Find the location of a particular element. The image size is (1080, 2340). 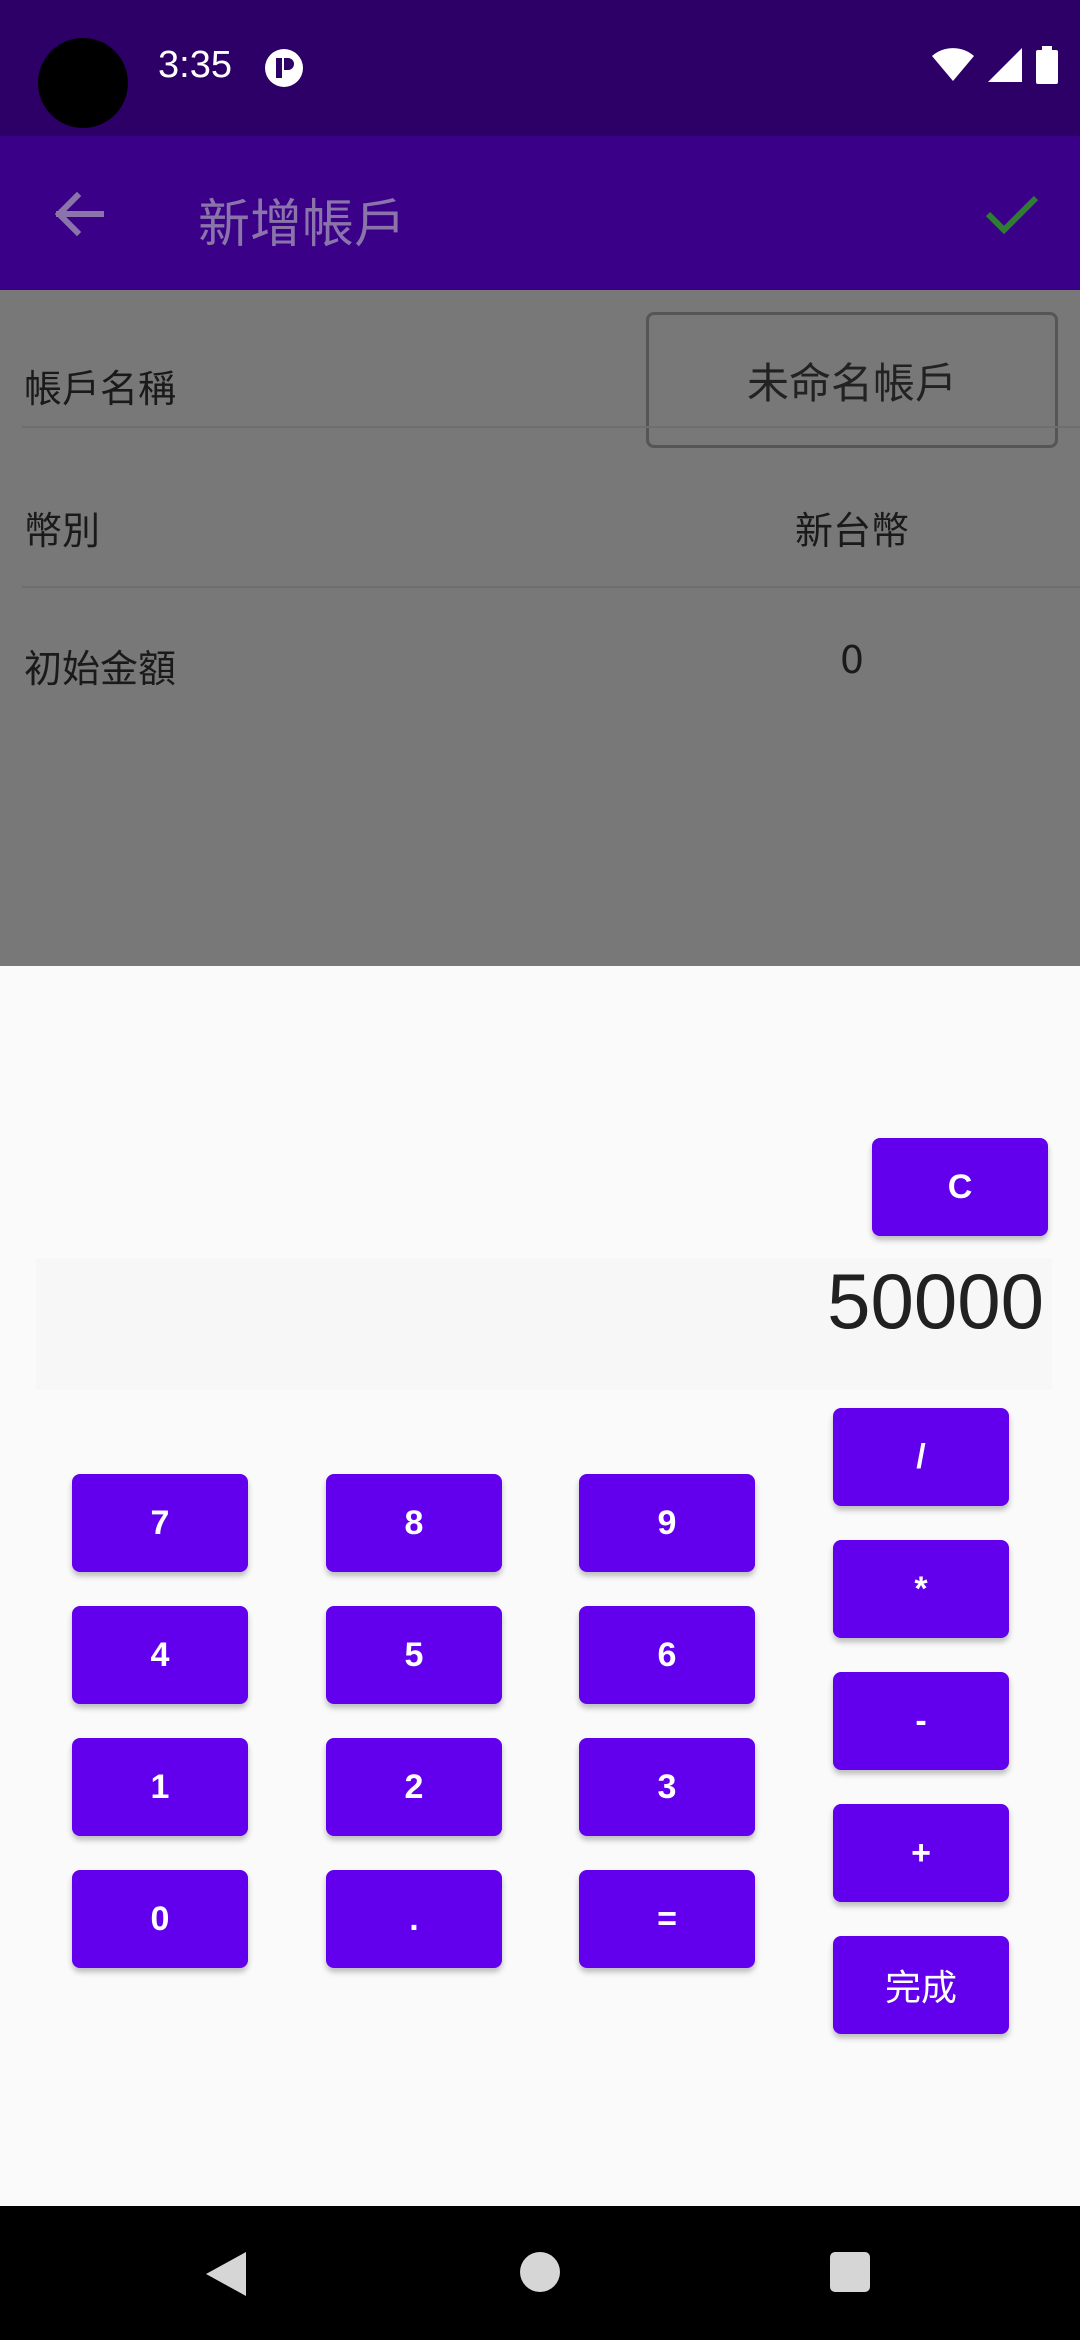

calculator-display: 50000 is located at coordinates (935, 1301).